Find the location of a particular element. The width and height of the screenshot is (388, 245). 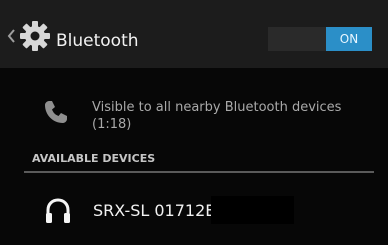

gear-icon is located at coordinates (35, 36).